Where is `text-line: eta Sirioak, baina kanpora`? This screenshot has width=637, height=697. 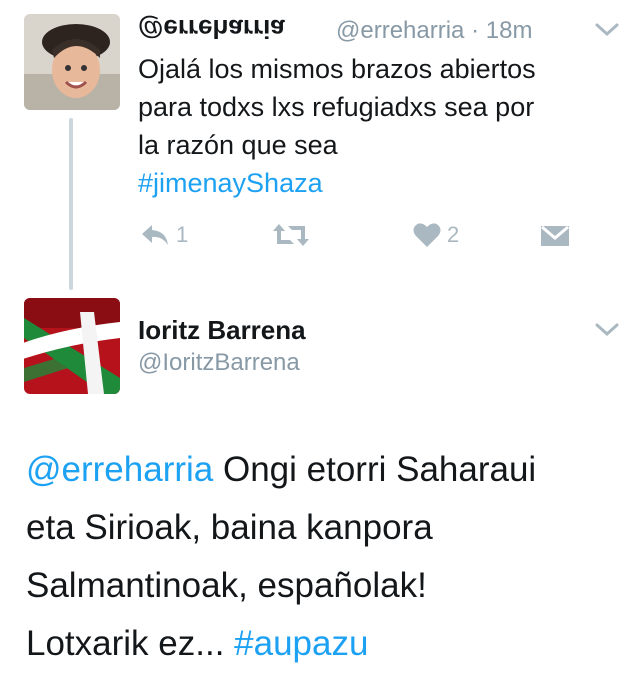
text-line: eta Sirioak, baina kanpora is located at coordinates (229, 527).